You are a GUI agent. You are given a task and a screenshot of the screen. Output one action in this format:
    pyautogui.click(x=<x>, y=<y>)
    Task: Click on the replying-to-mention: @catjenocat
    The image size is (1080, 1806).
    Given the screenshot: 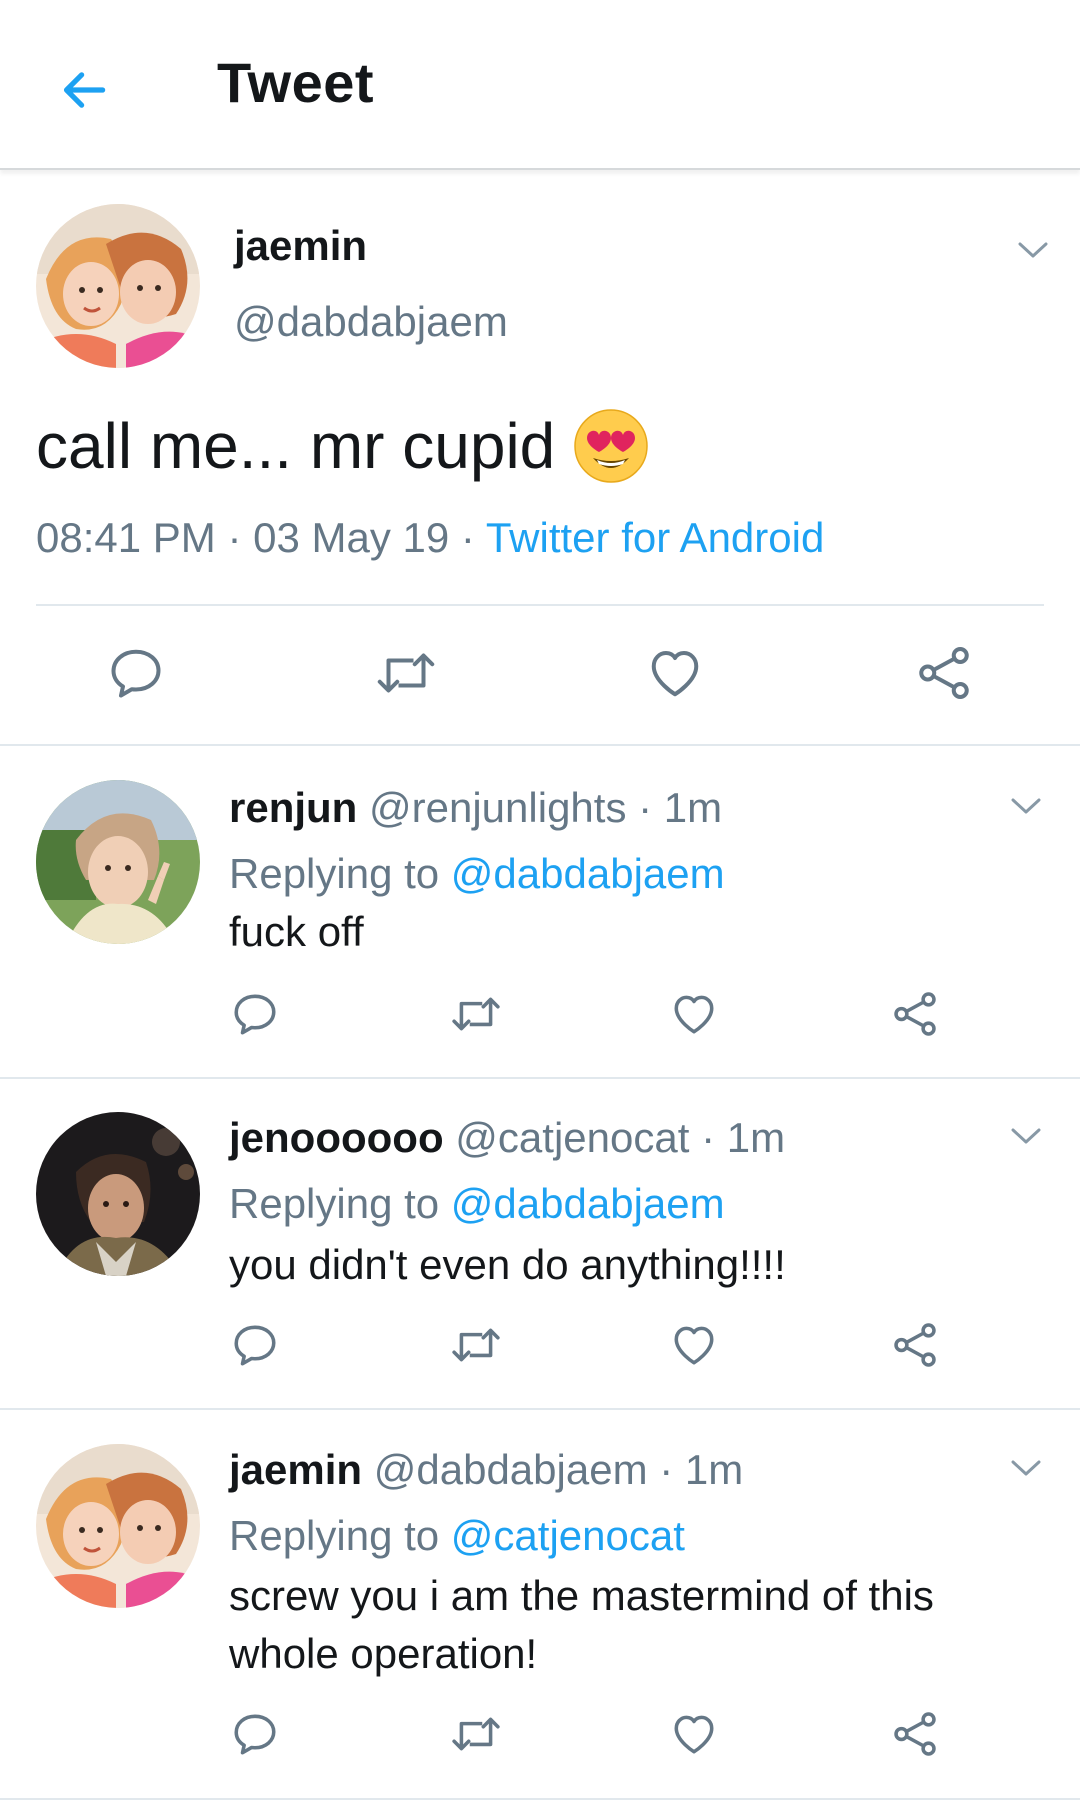 What is the action you would take?
    pyautogui.click(x=568, y=1535)
    